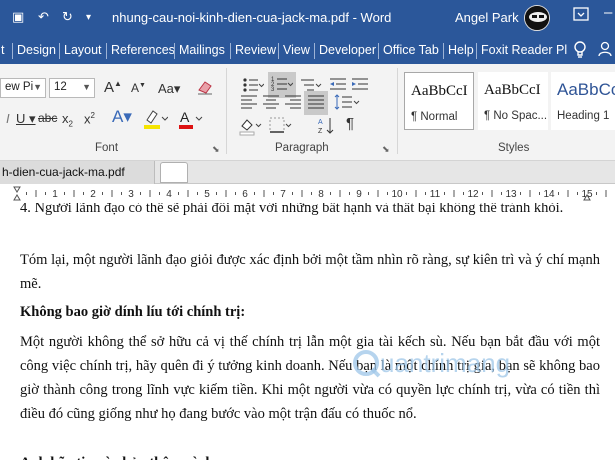  I want to click on tab-developer: Developer, so click(347, 50).